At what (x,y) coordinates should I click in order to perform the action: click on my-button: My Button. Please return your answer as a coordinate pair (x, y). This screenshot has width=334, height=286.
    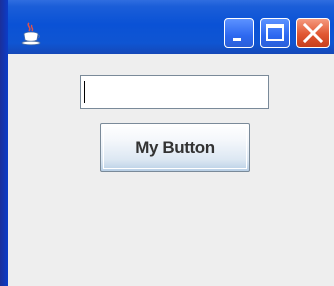
    Looking at the image, I should click on (175, 147).